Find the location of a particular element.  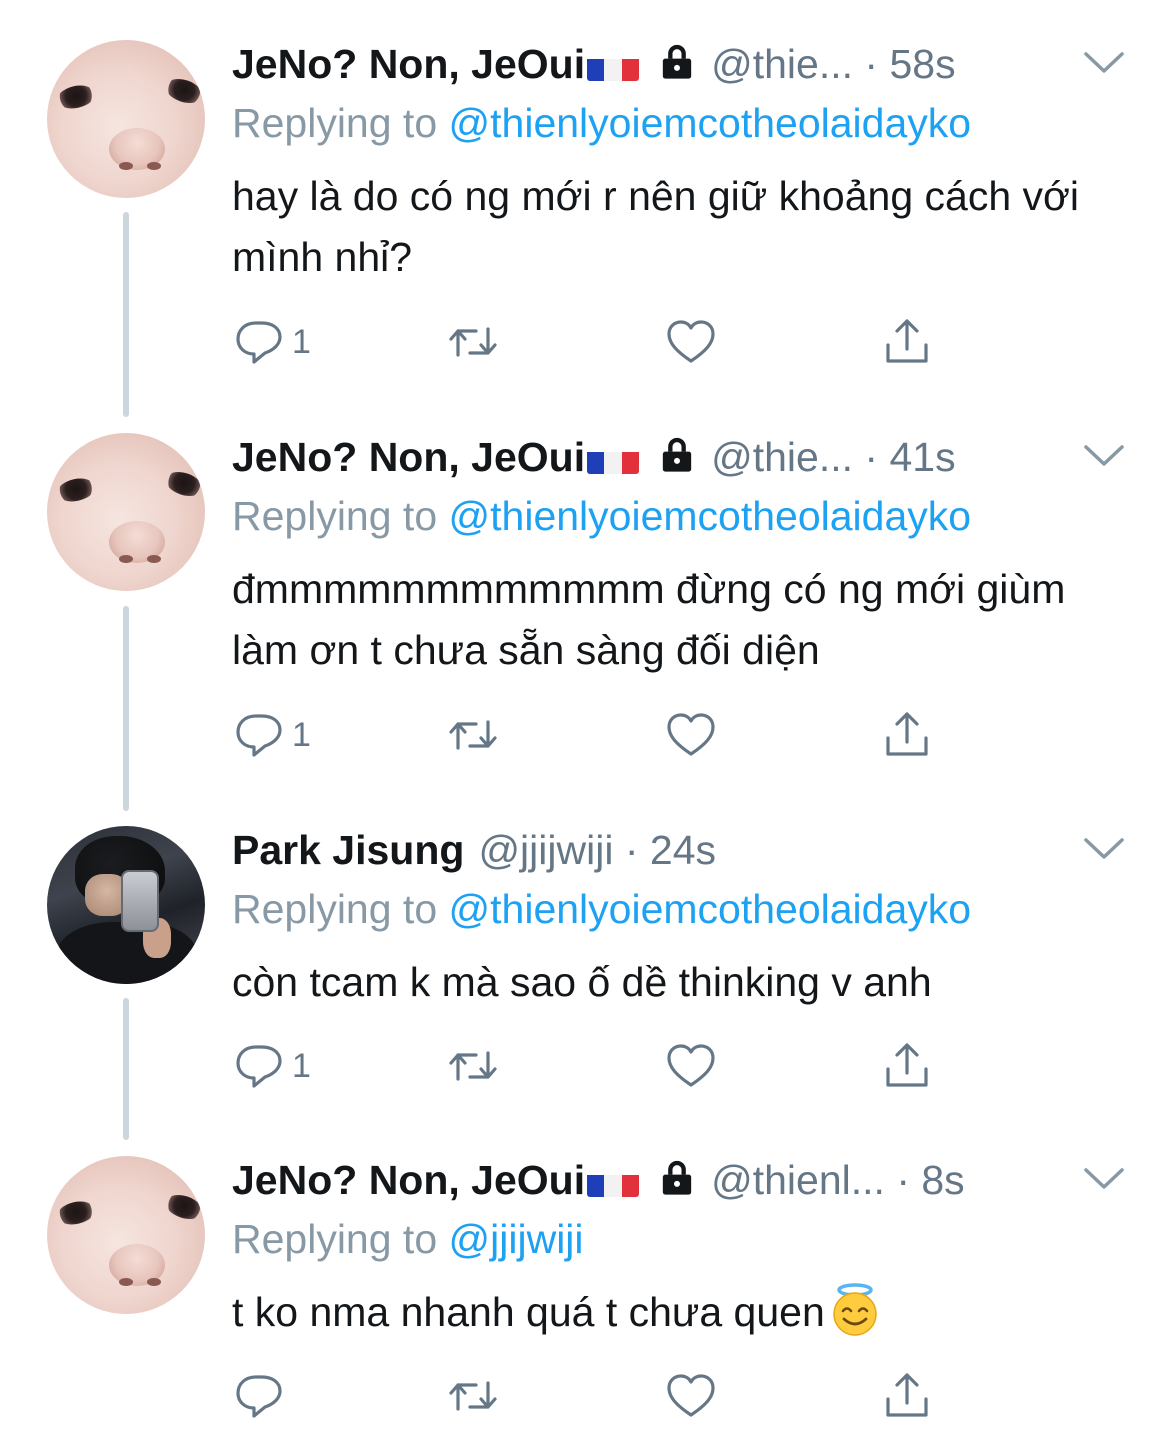

tweet-text-content: t ko nma nhanh quá t chưa quen is located at coordinates (528, 1312).